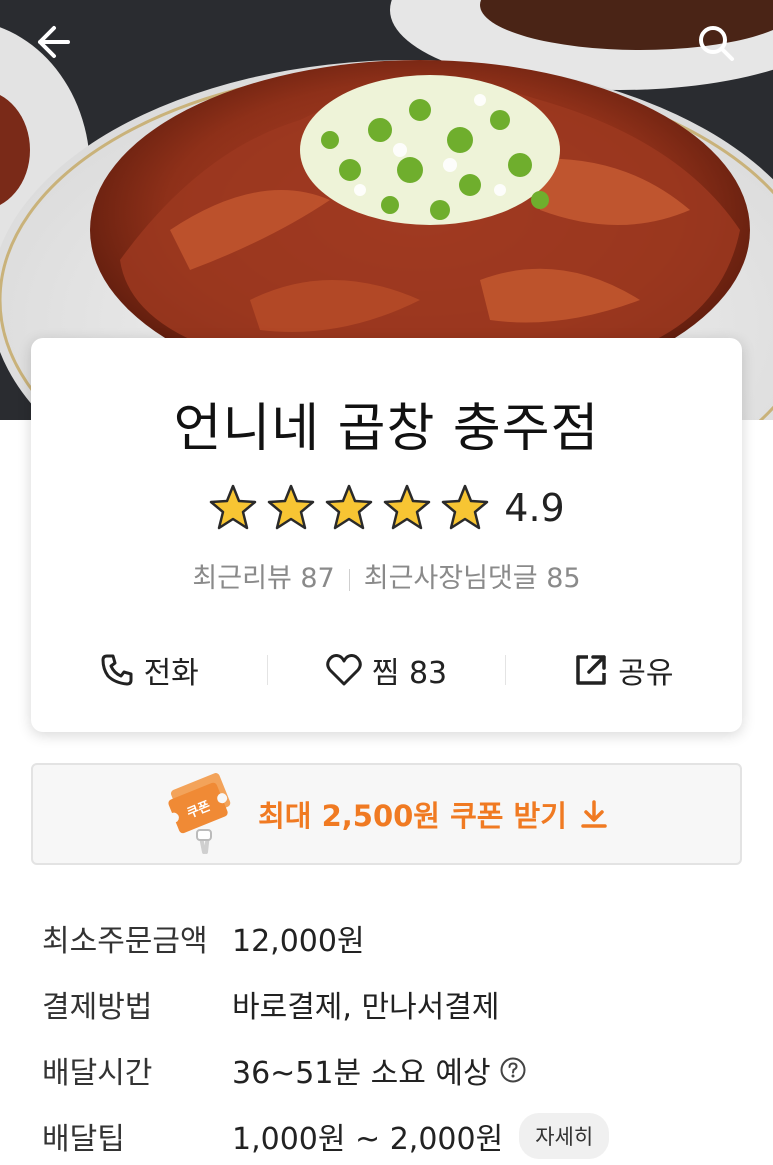 The width and height of the screenshot is (773, 1165). I want to click on search-button, so click(719, 46).